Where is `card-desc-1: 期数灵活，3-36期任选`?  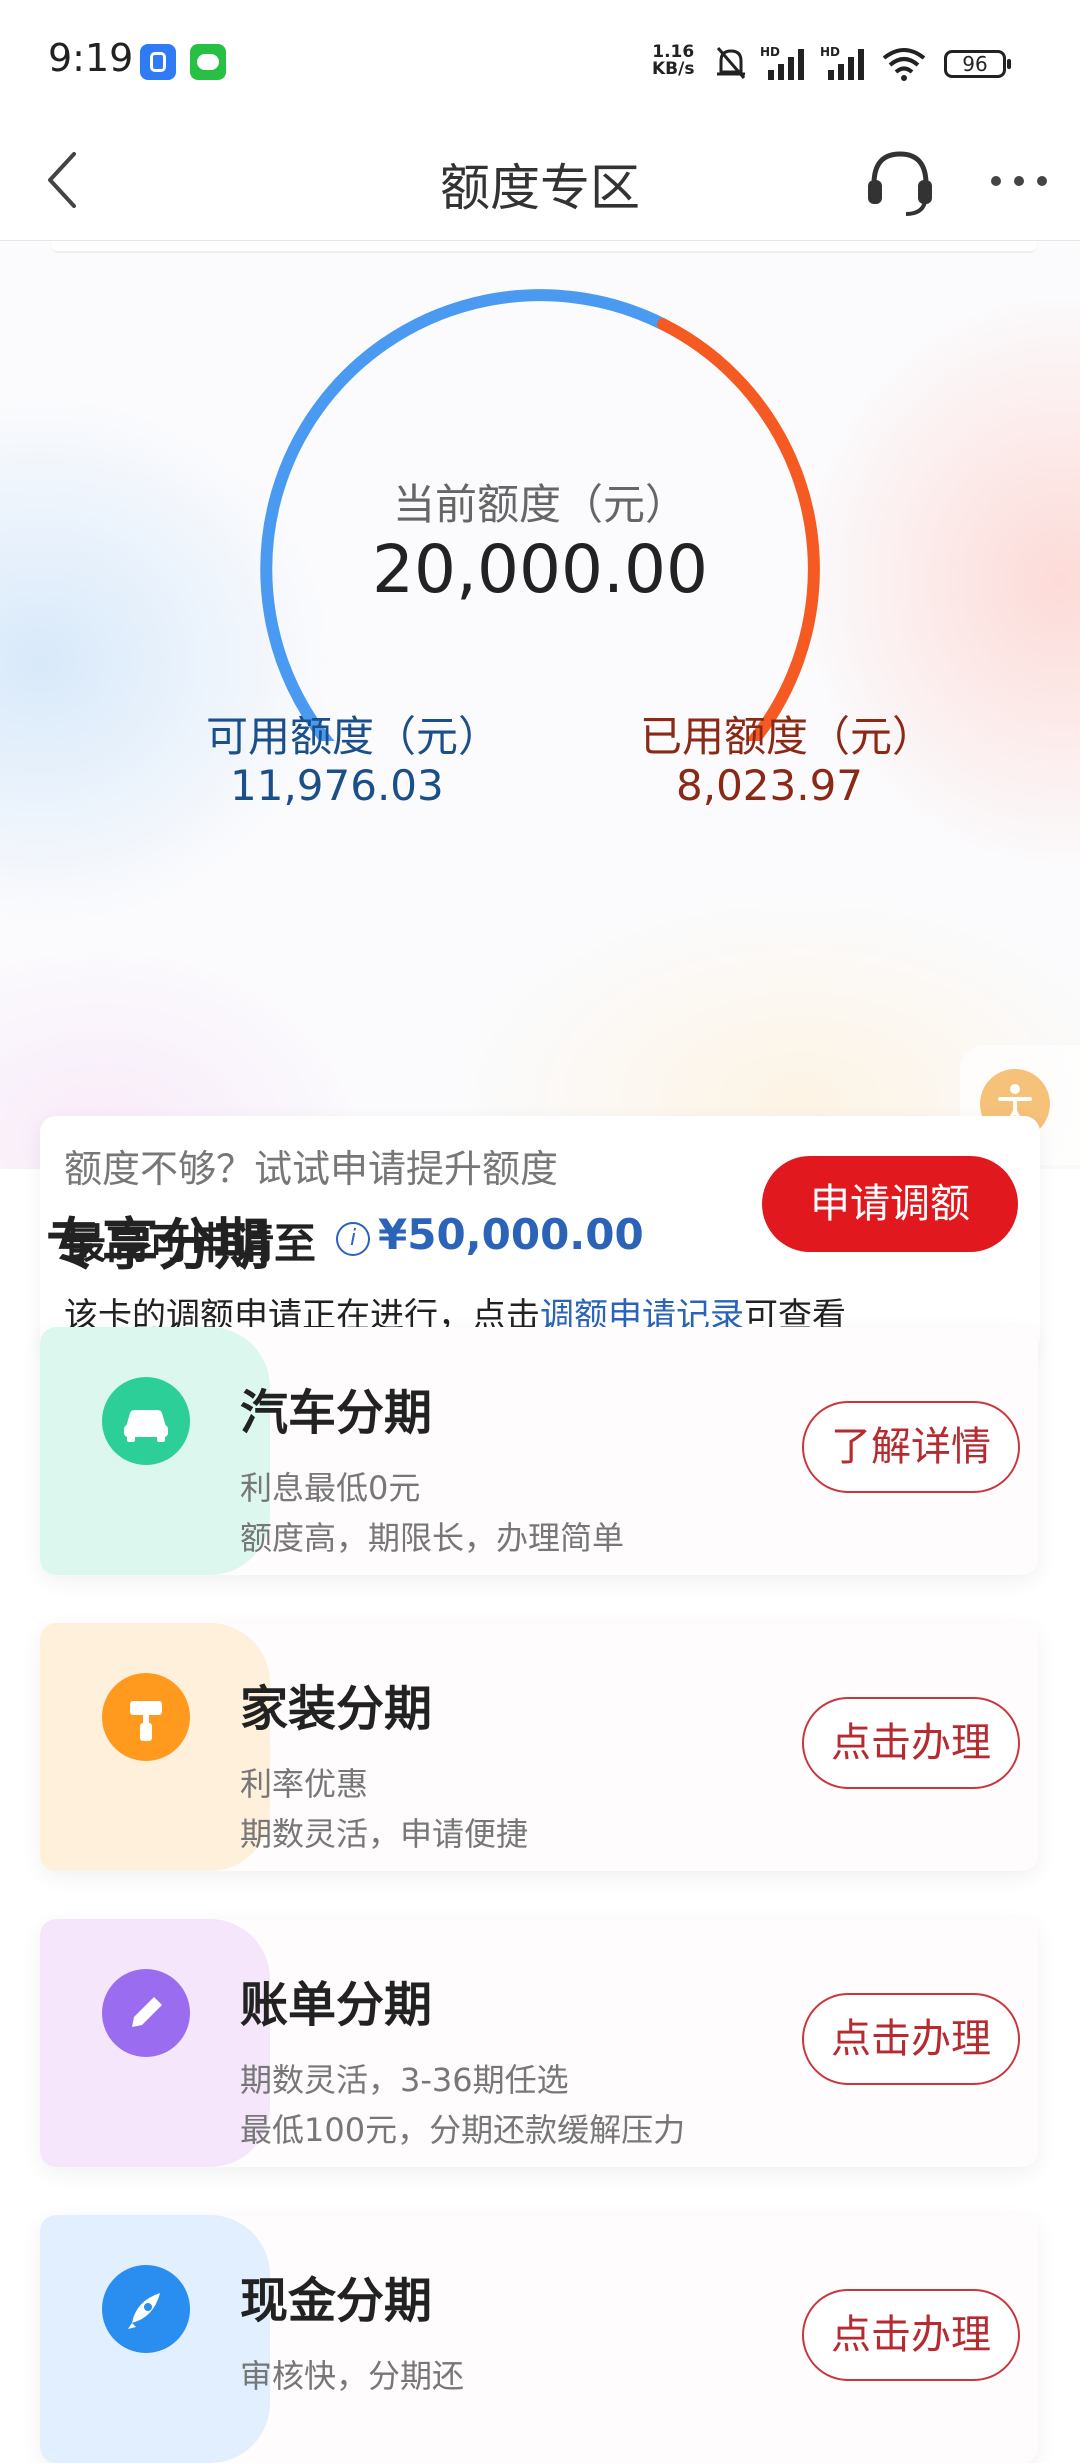
card-desc-1: 期数灵活，3-36期任选 is located at coordinates (404, 2080).